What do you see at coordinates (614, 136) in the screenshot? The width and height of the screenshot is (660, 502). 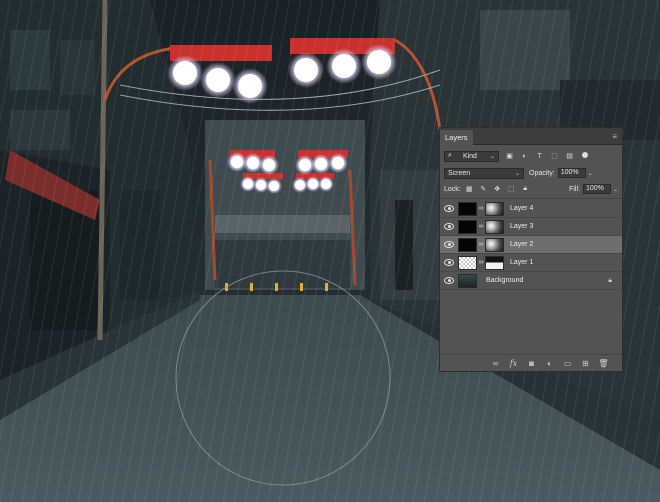 I see `panel-menu-icon: ≡` at bounding box center [614, 136].